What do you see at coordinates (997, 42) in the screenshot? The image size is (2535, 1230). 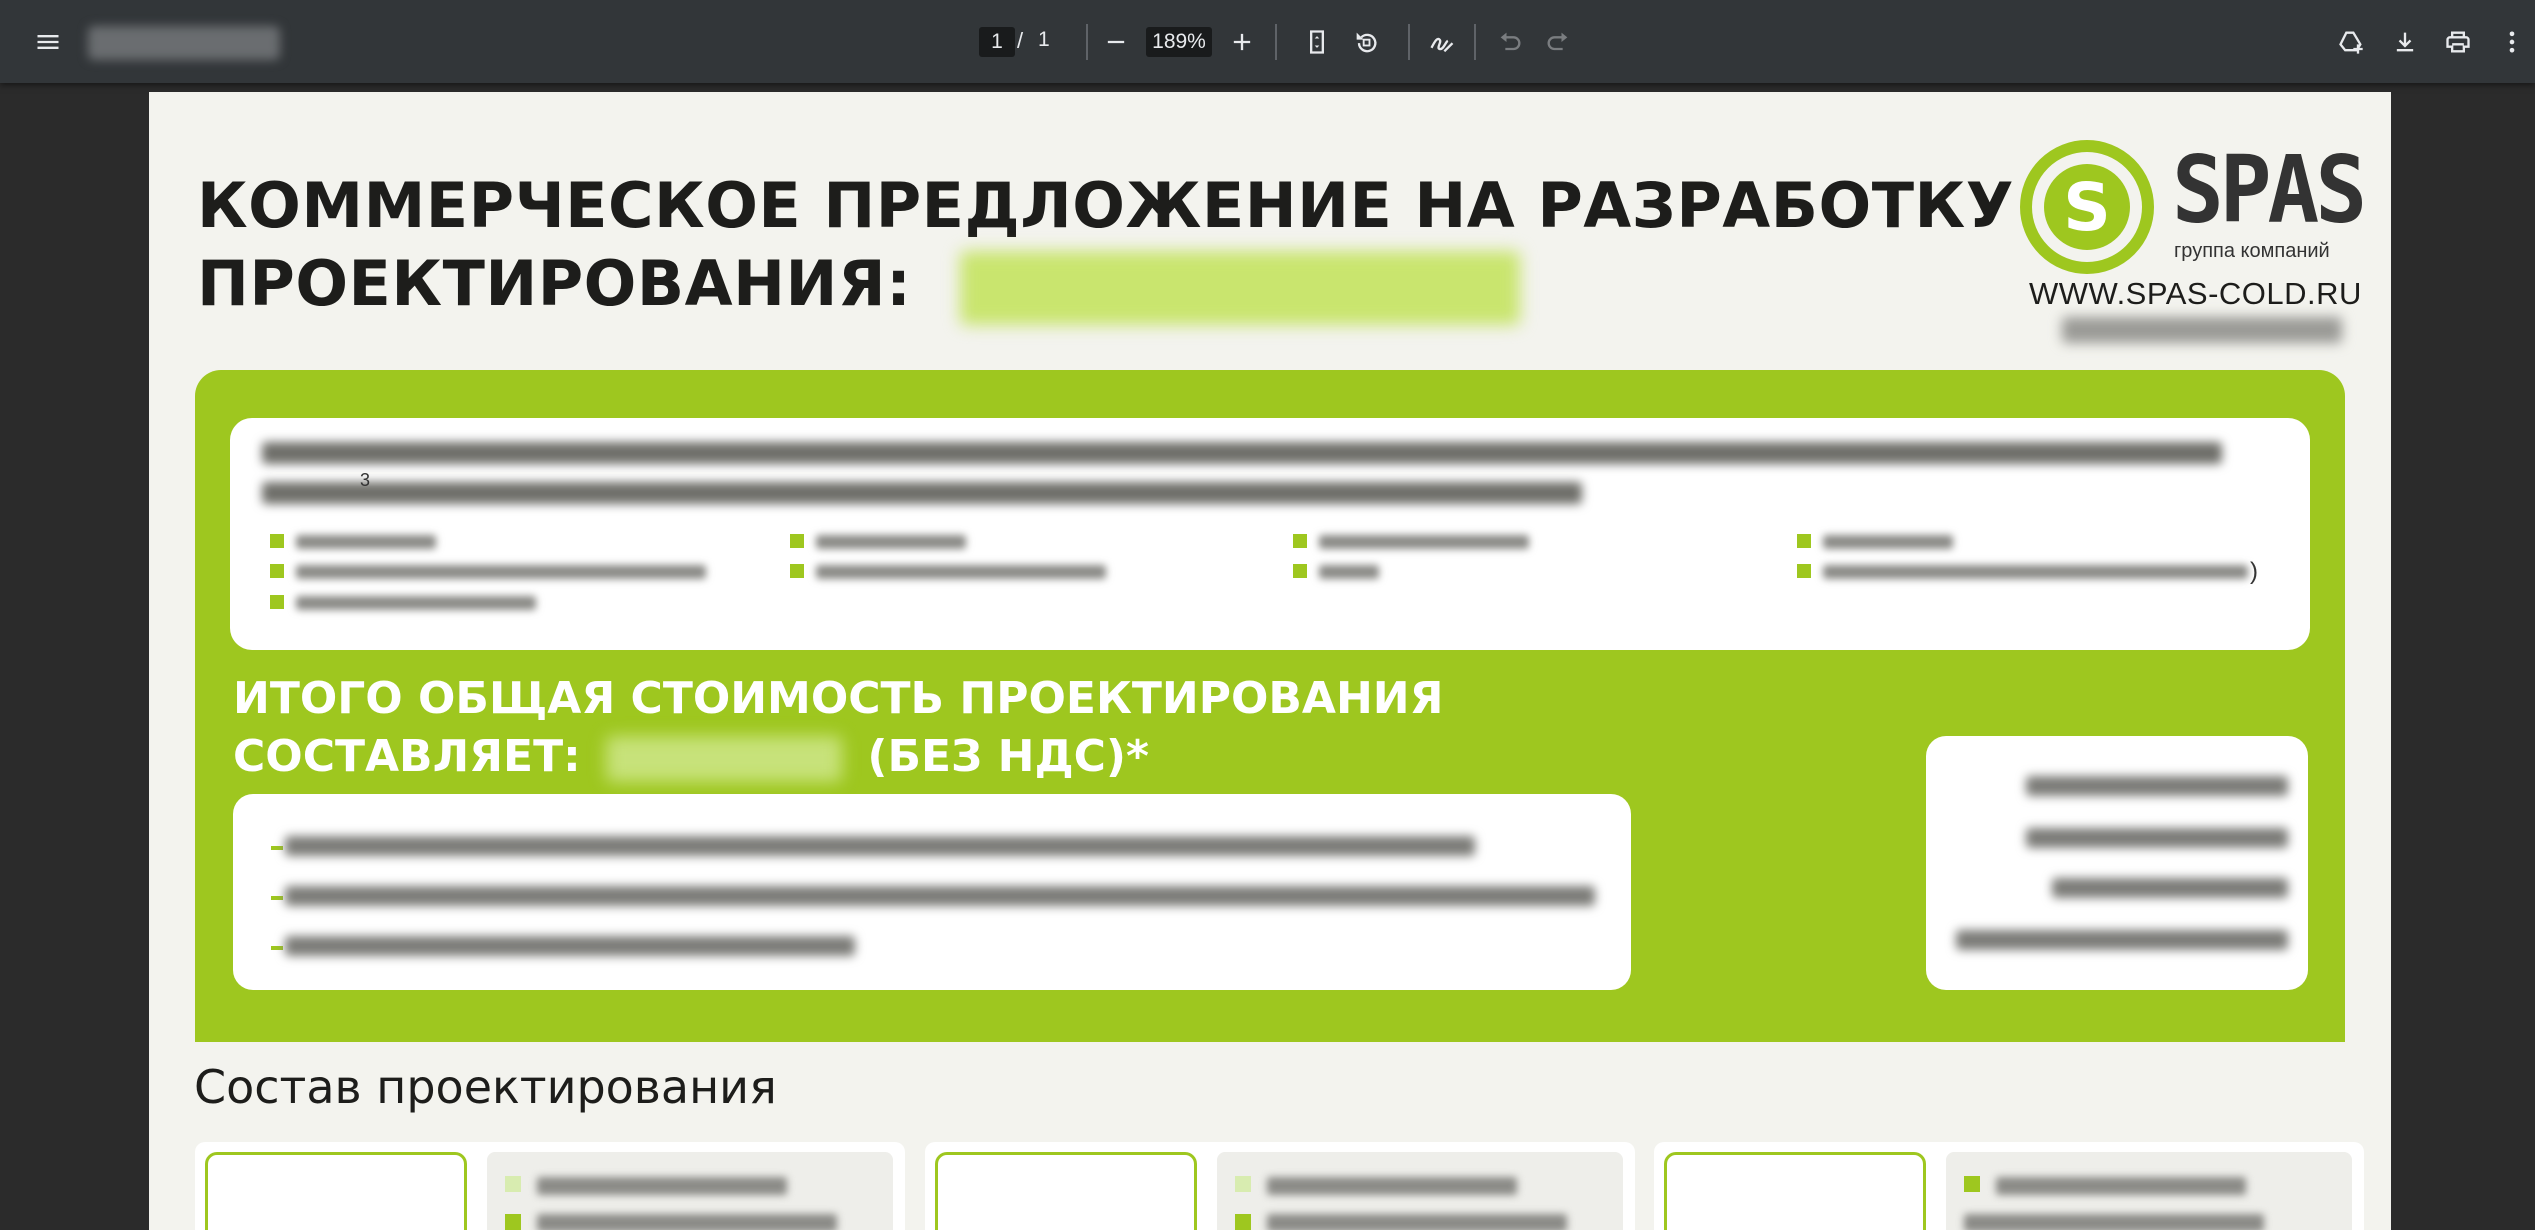 I see `page-number-input: 1` at bounding box center [997, 42].